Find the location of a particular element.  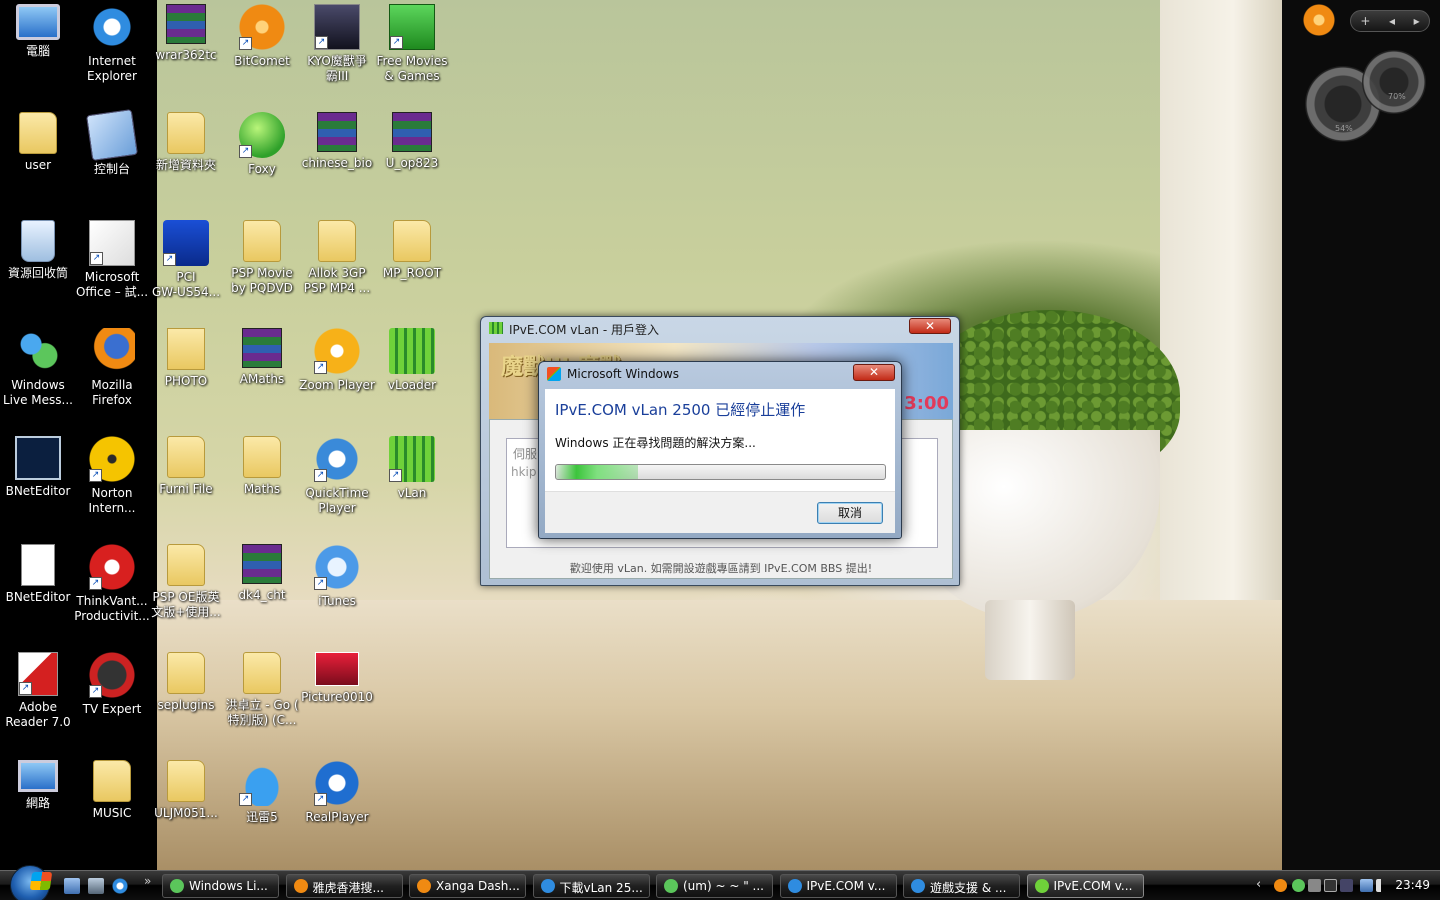

network-tray-icon is located at coordinates (1366, 885).